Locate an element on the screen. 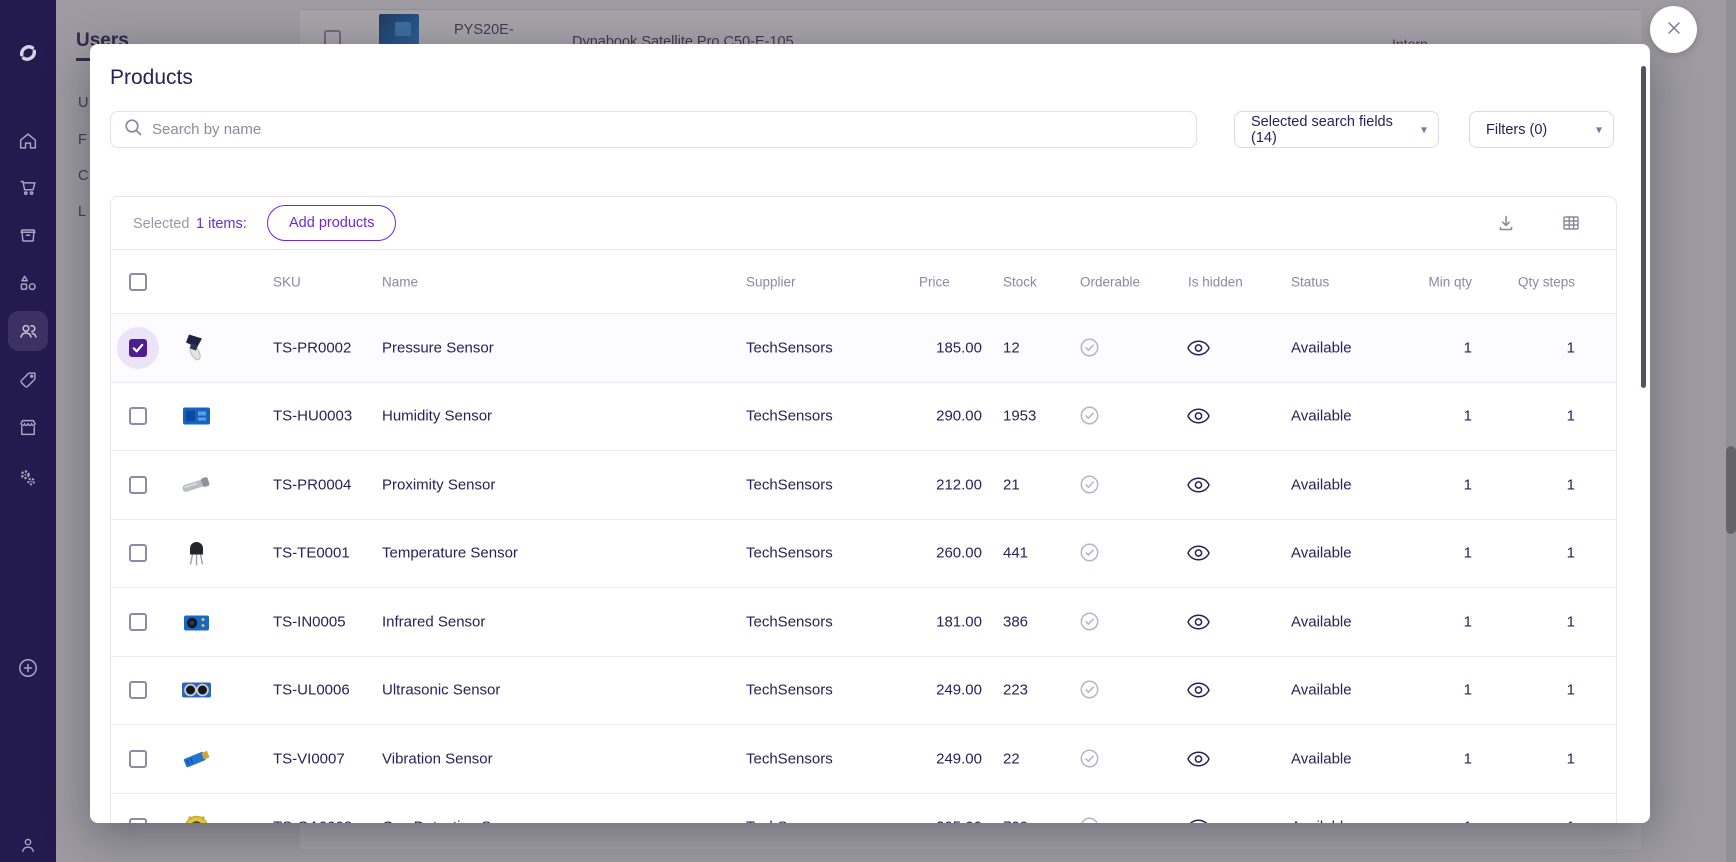 The width and height of the screenshot is (1736, 862). modal-title: Products is located at coordinates (151, 77).